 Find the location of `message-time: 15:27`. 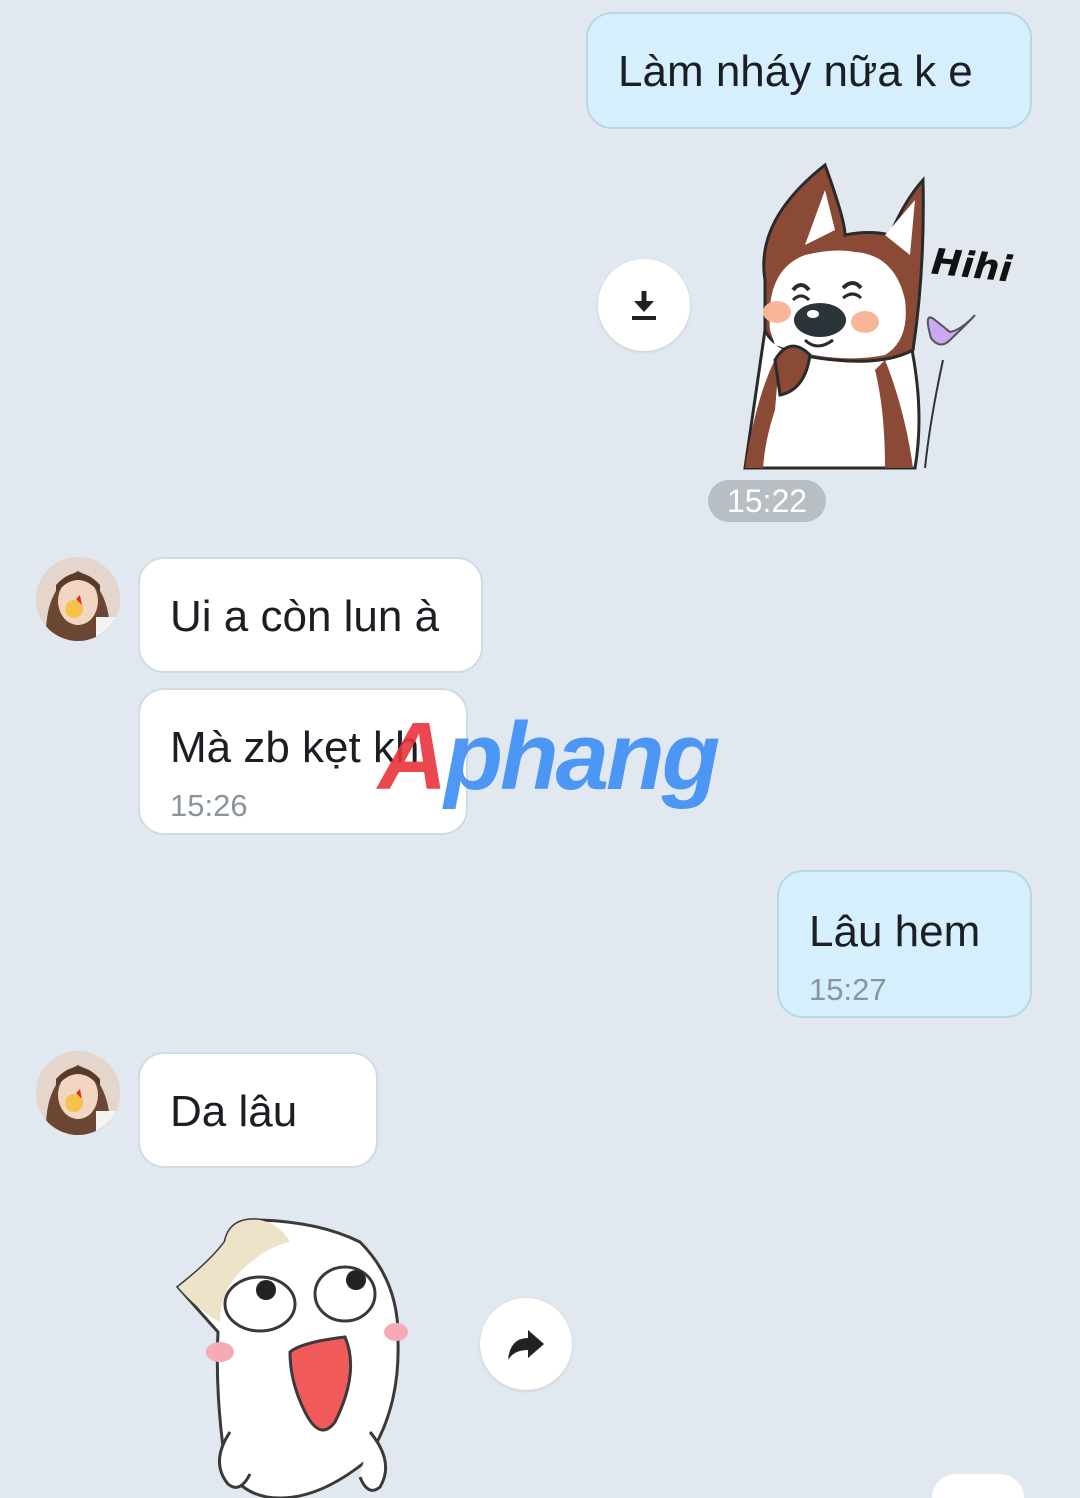

message-time: 15:27 is located at coordinates (848, 989).